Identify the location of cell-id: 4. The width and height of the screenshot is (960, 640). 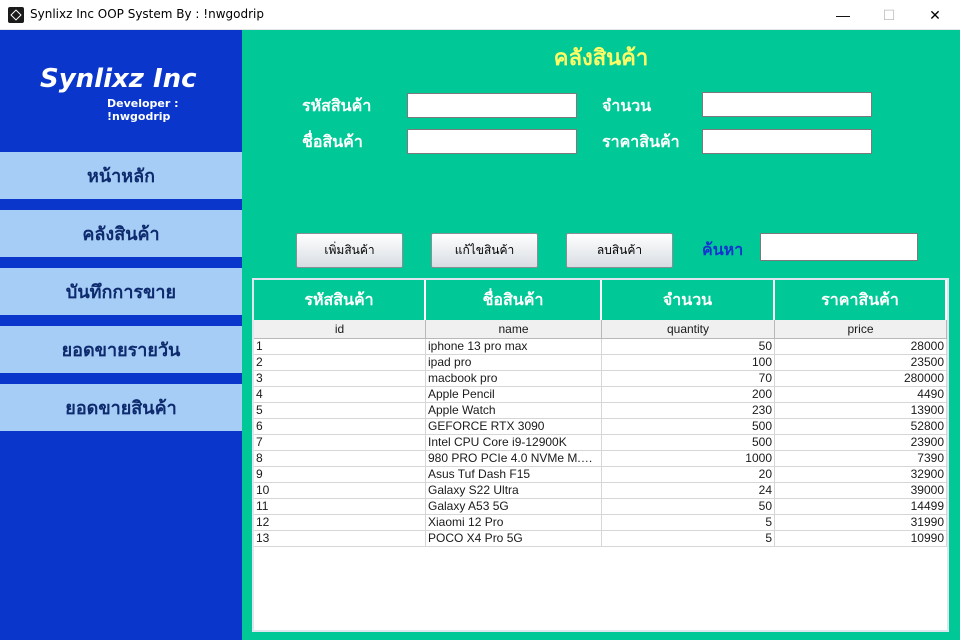
(340, 394).